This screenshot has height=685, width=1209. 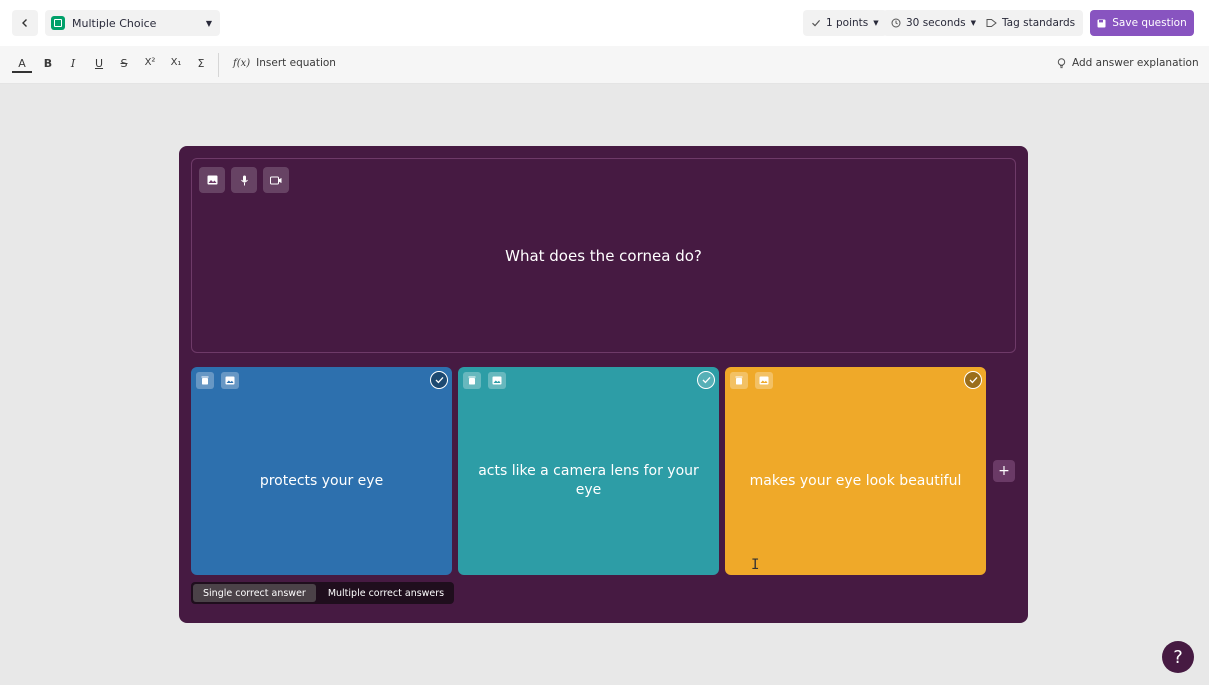 I want to click on option-text: acts like a camera lens for your eye, so click(x=588, y=471).